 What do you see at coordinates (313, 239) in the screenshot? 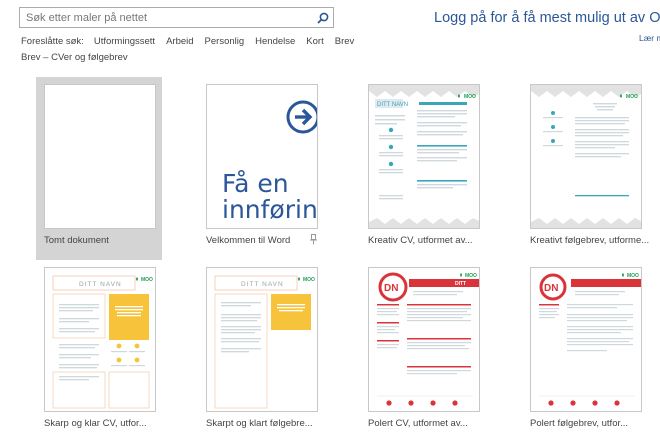
I see `pin-icon` at bounding box center [313, 239].